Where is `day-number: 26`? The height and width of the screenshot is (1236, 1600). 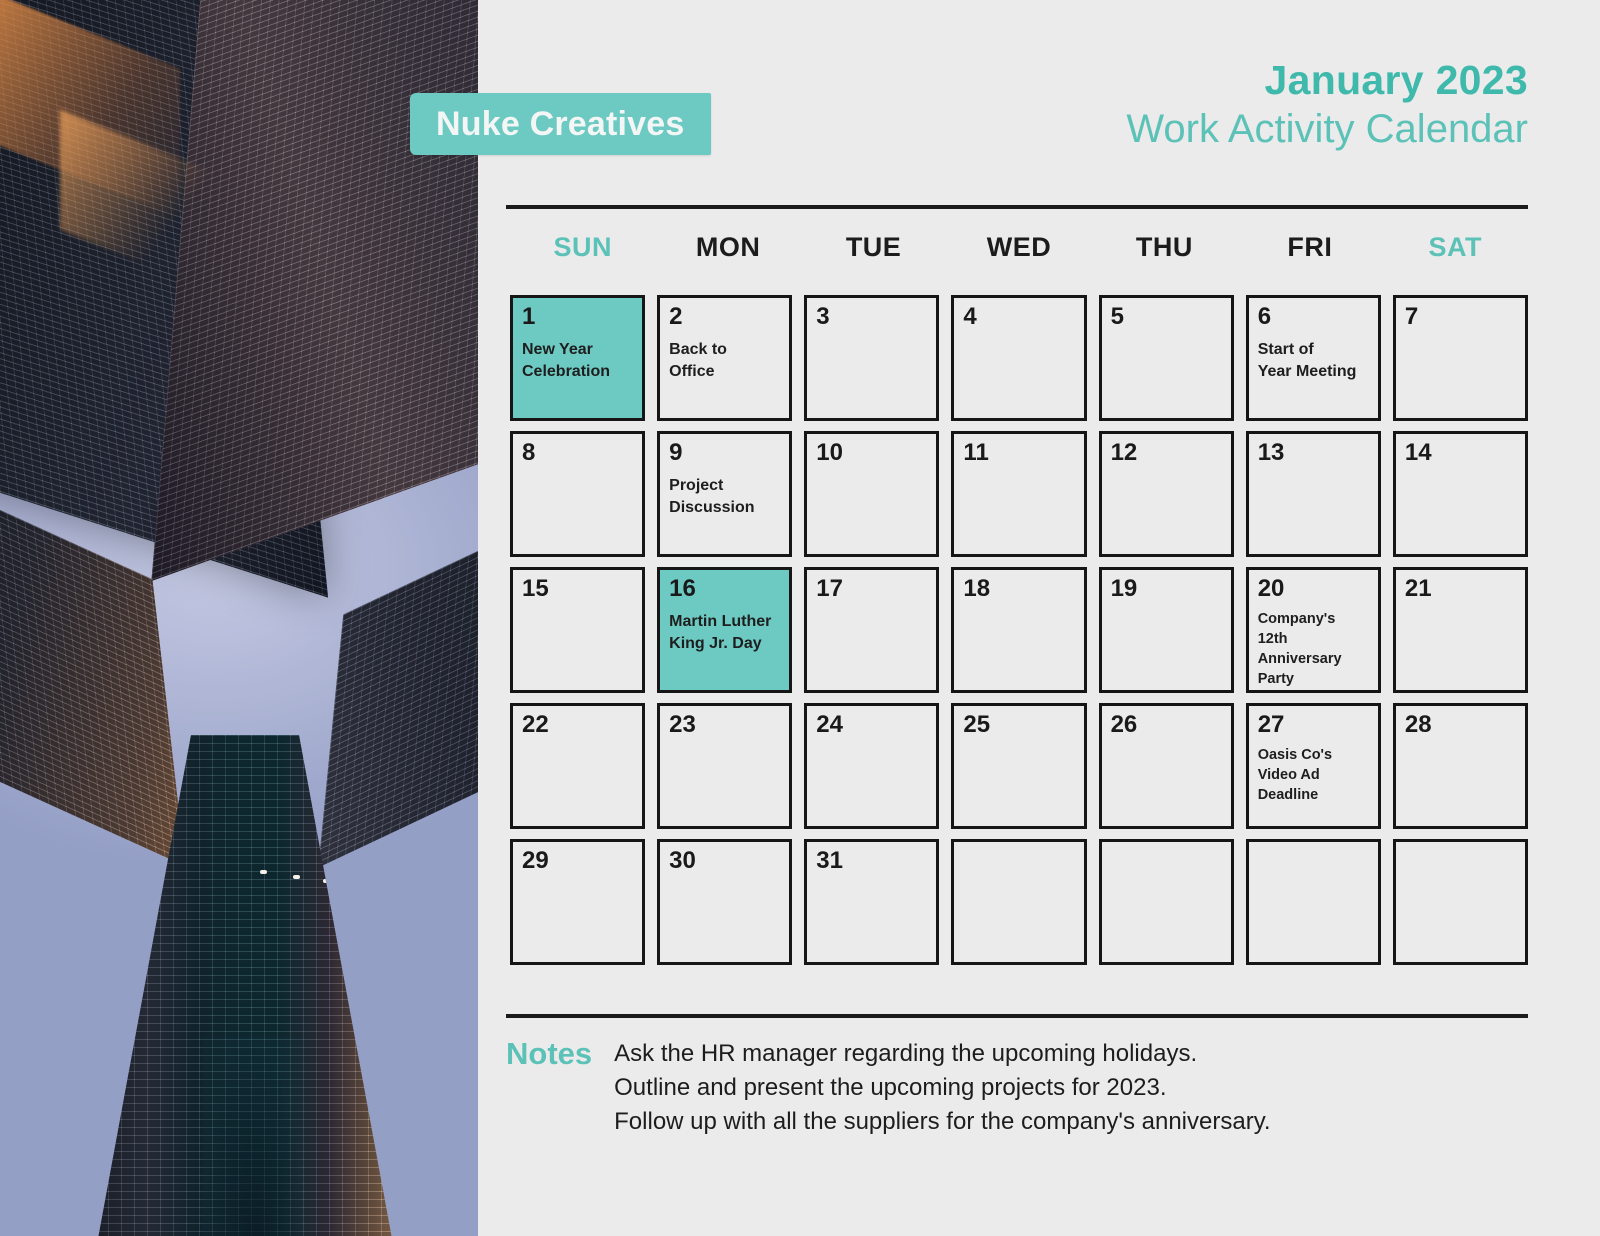 day-number: 26 is located at coordinates (1124, 724).